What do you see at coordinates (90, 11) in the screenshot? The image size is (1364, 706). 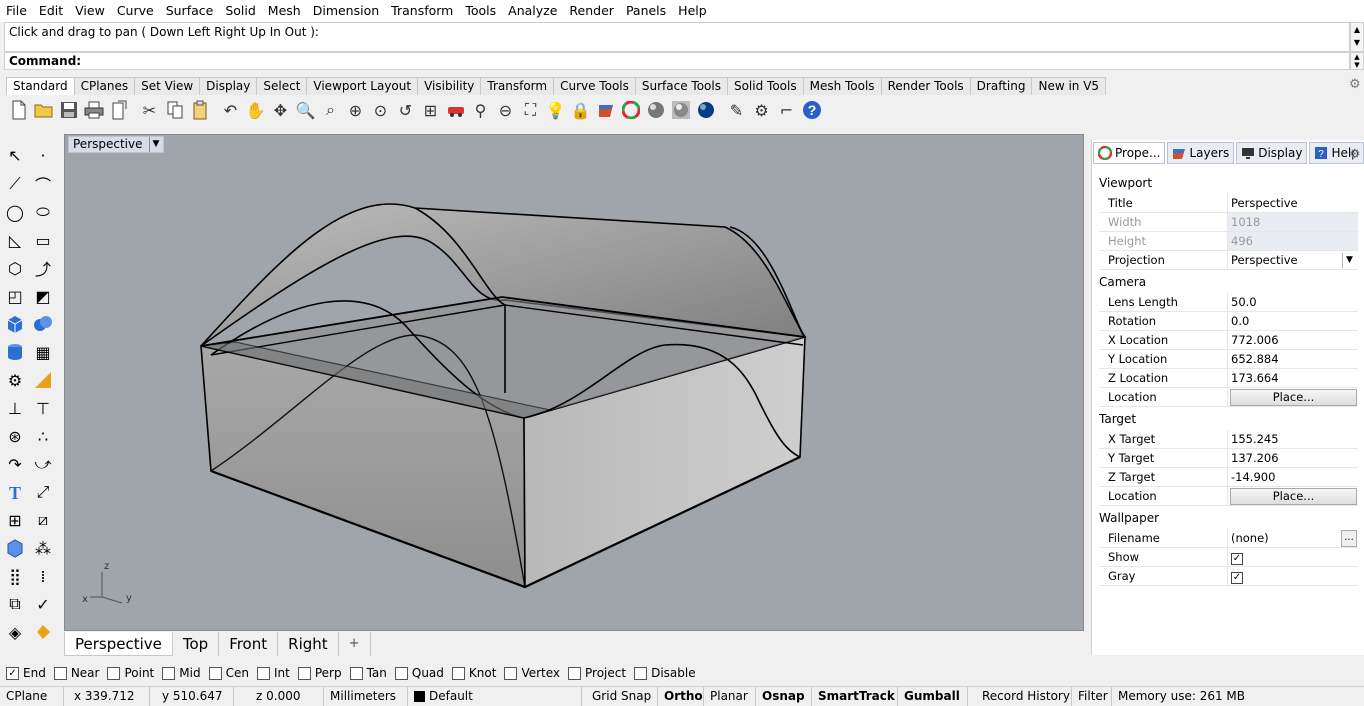 I see `menu-view: View` at bounding box center [90, 11].